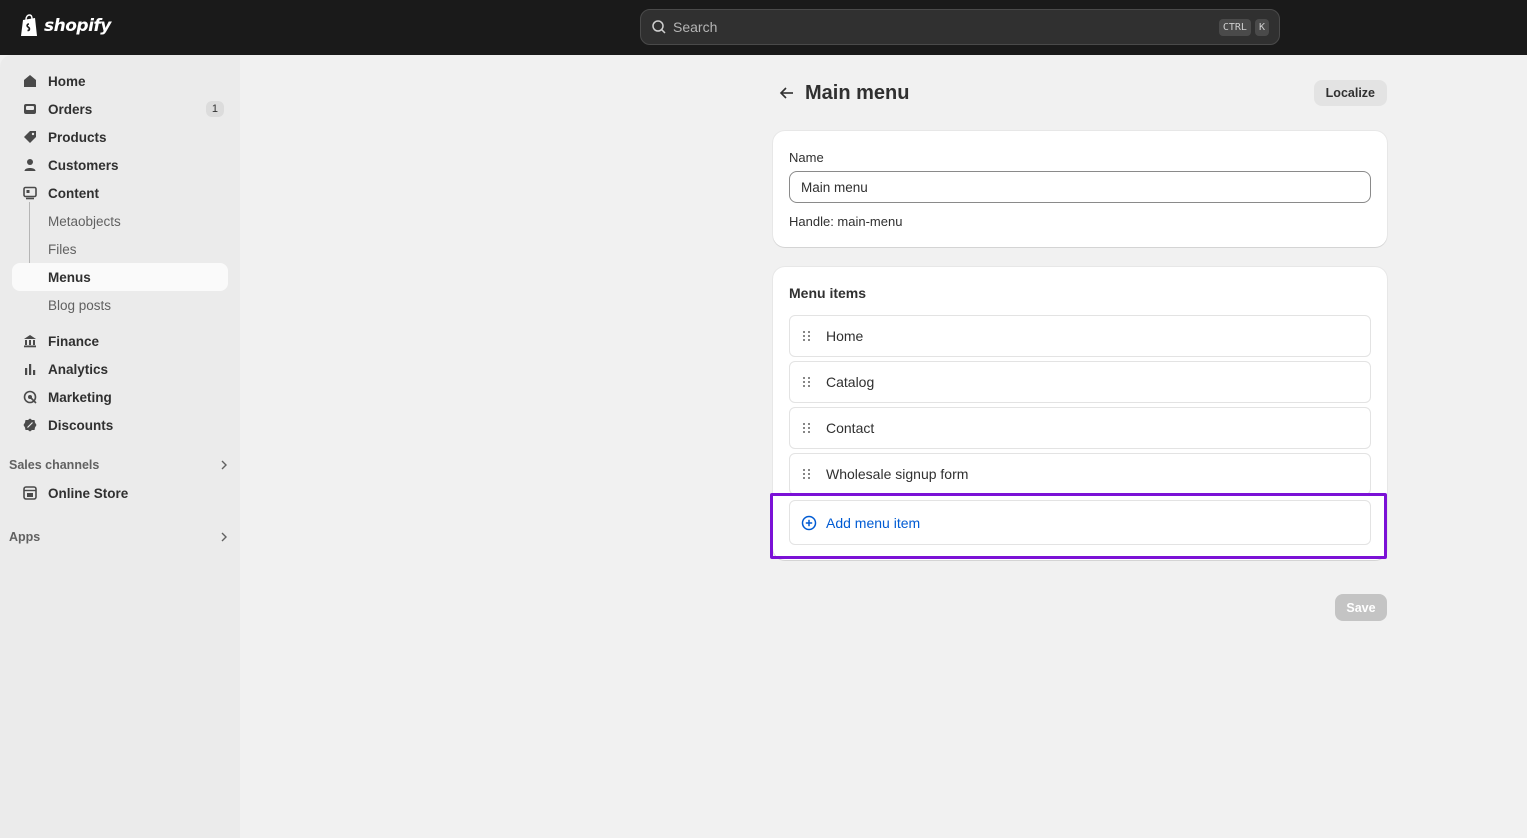 This screenshot has height=838, width=1527. Describe the element at coordinates (120, 369) in the screenshot. I see `sidebar-item-analytics: Analytics` at that location.